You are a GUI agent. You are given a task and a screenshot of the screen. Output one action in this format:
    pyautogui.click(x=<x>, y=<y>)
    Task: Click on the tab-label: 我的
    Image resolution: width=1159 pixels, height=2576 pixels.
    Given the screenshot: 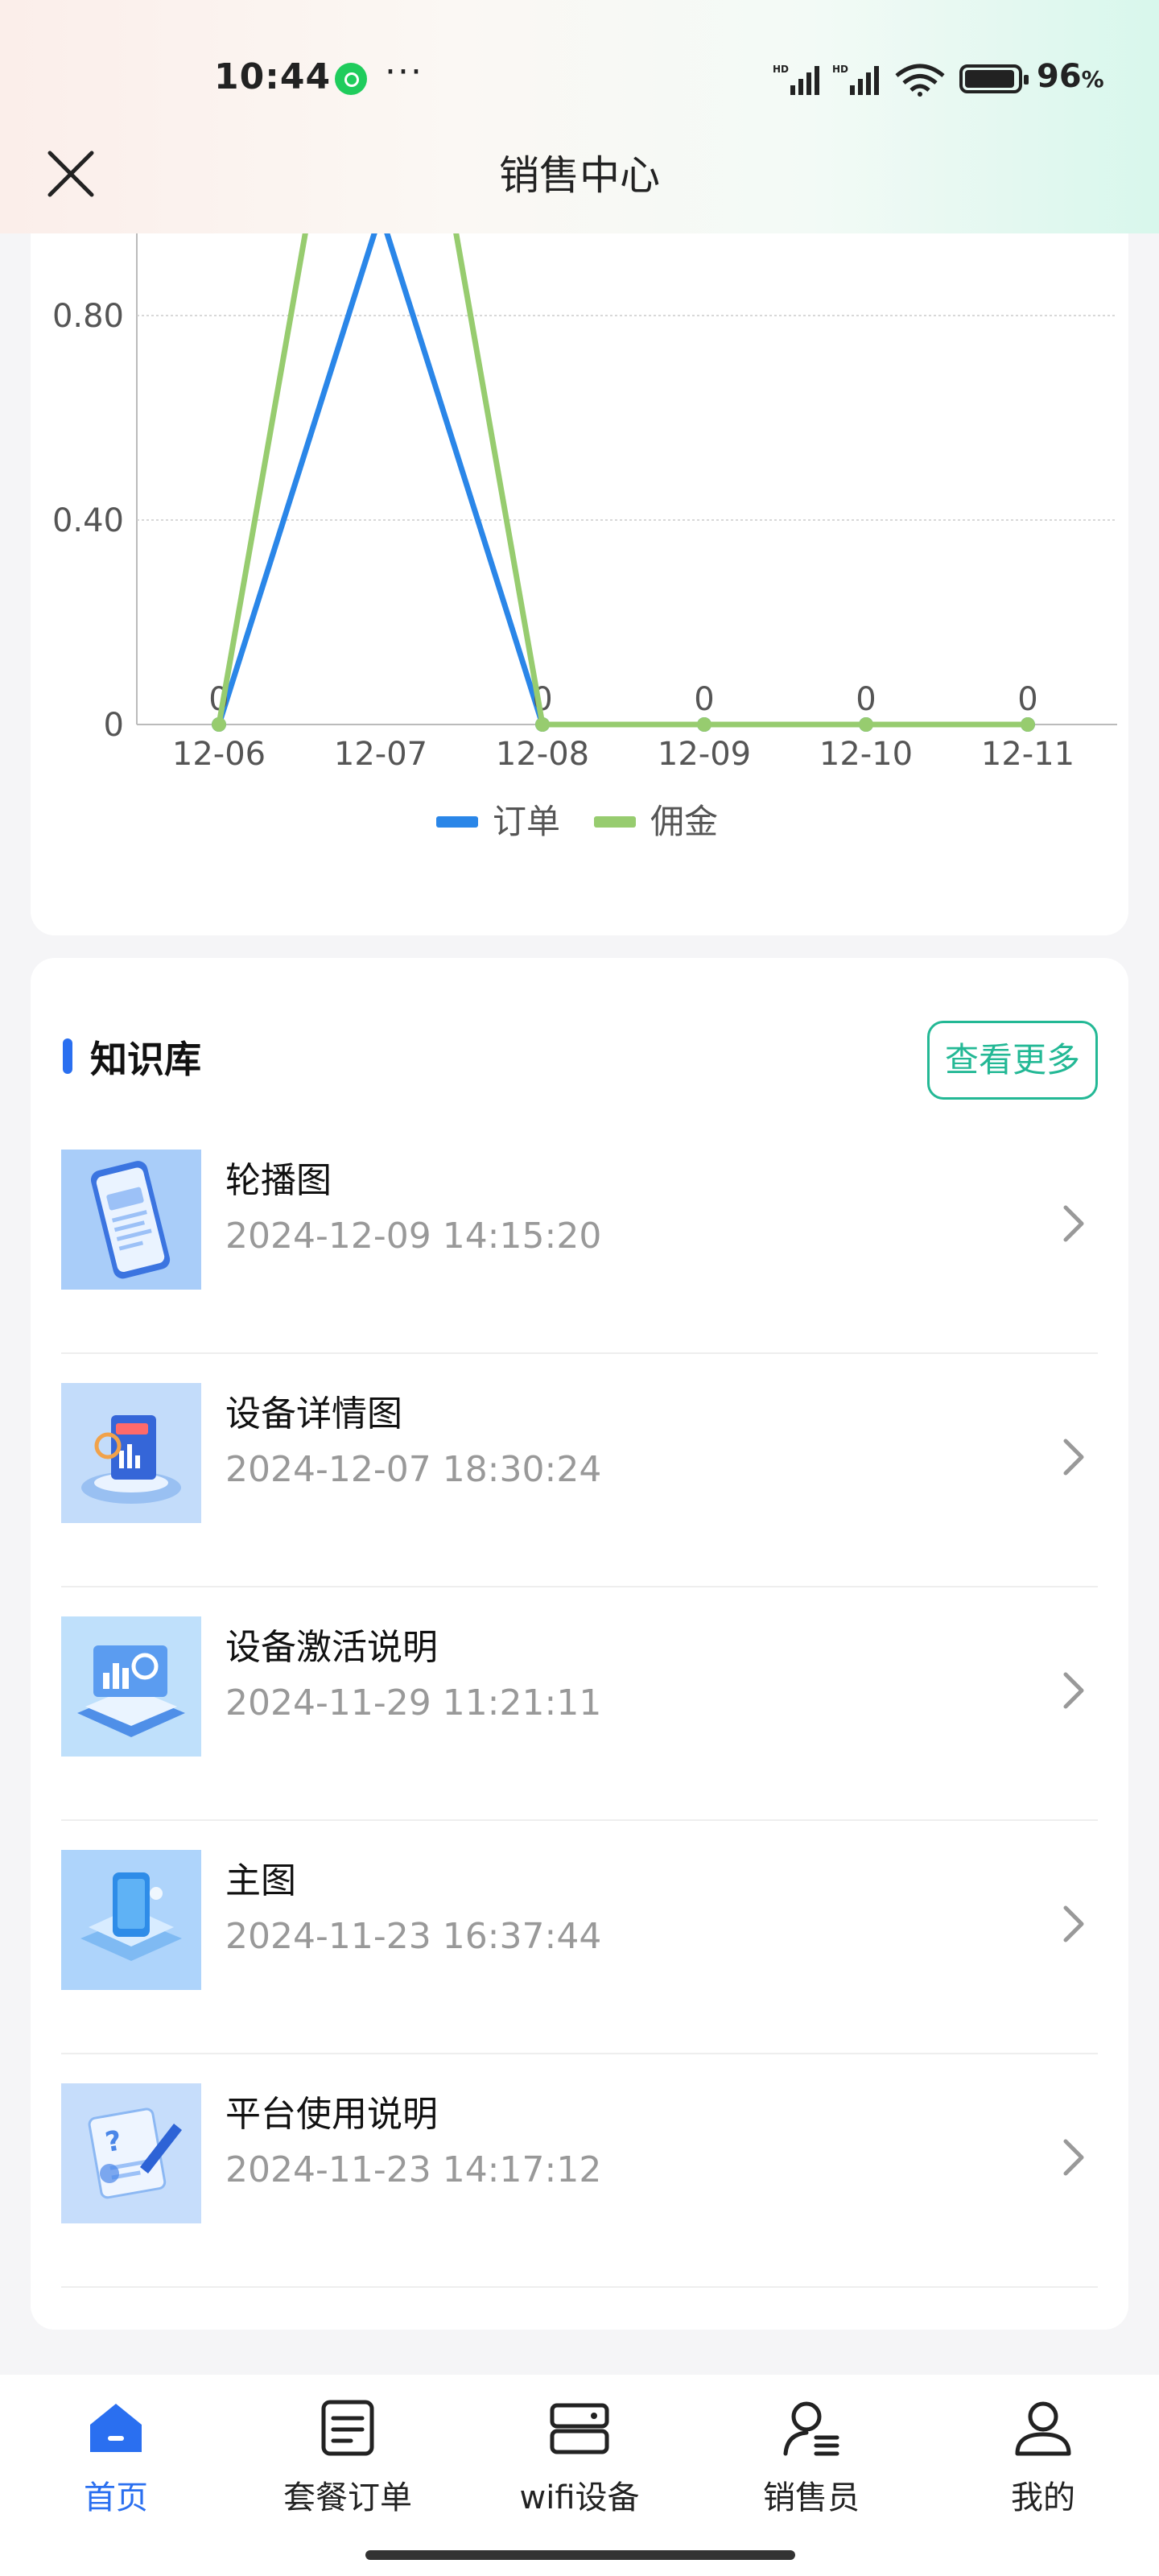 What is the action you would take?
    pyautogui.click(x=1043, y=2497)
    